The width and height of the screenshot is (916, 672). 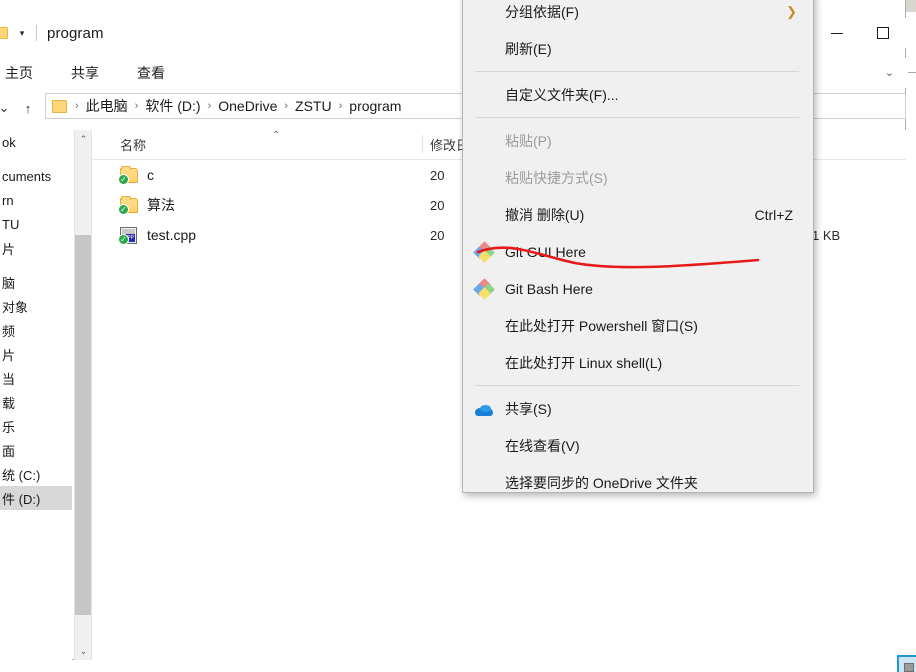 I want to click on menu-item: 选择要同步的 OneDrive 文件夹, so click(x=638, y=478).